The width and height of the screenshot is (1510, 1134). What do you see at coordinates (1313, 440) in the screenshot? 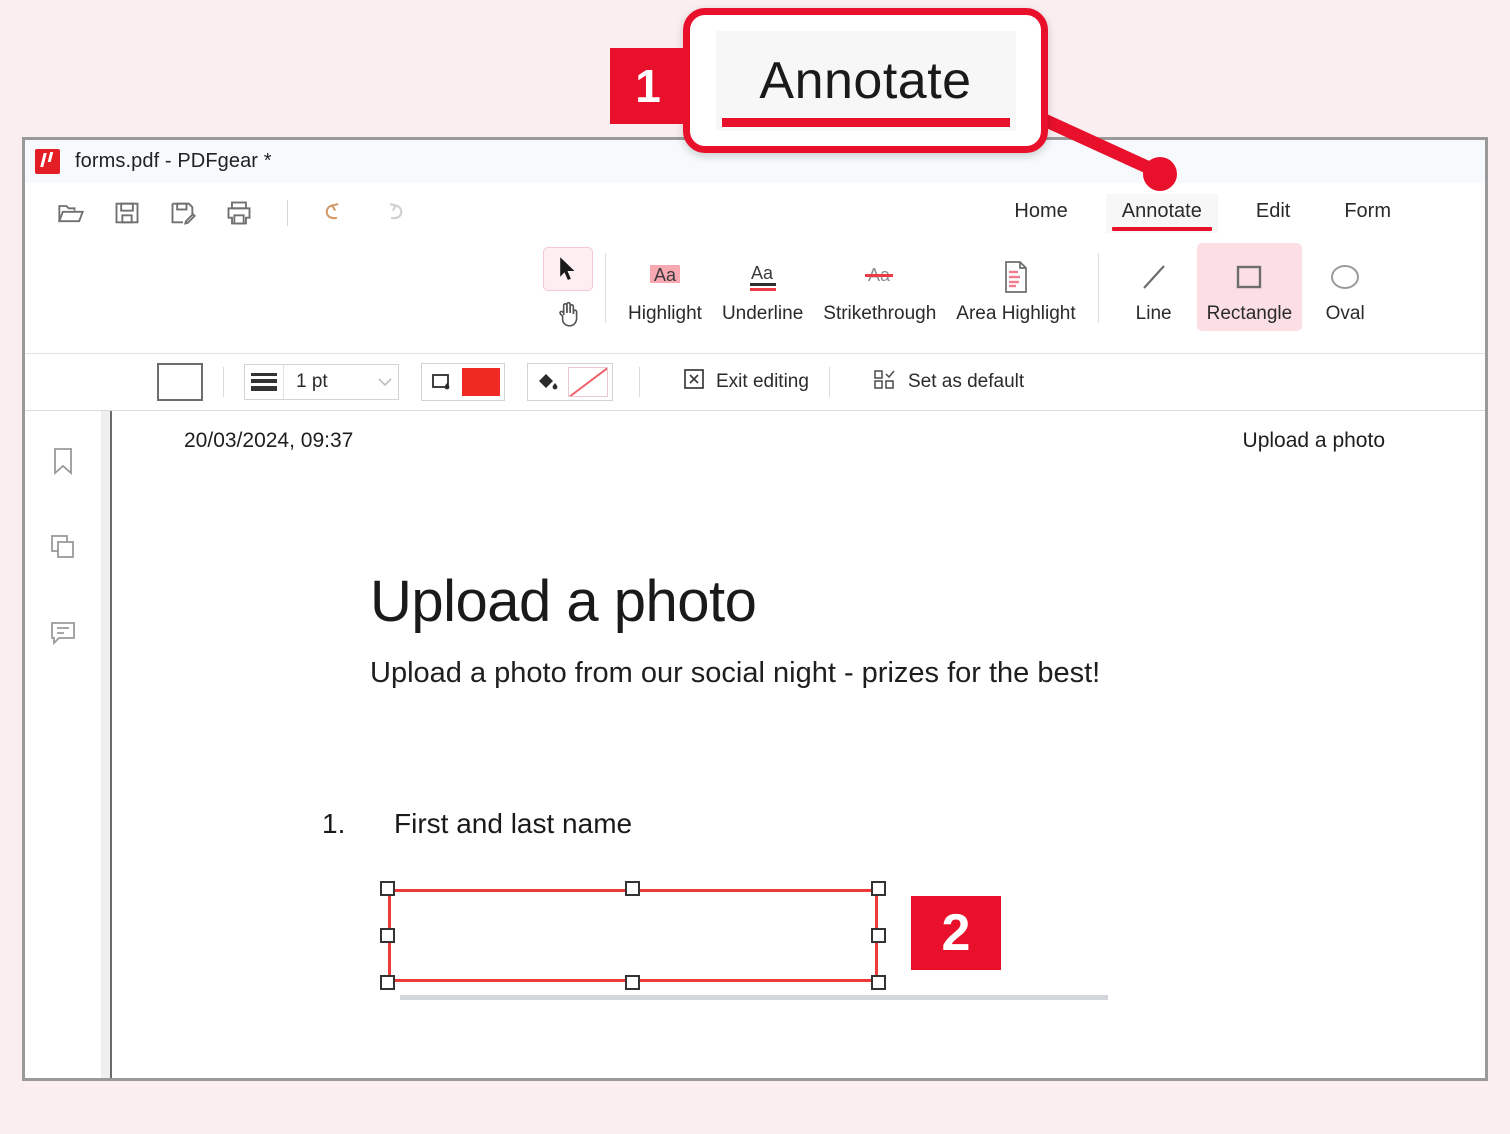
I see `page-header-title: Upload a photo` at bounding box center [1313, 440].